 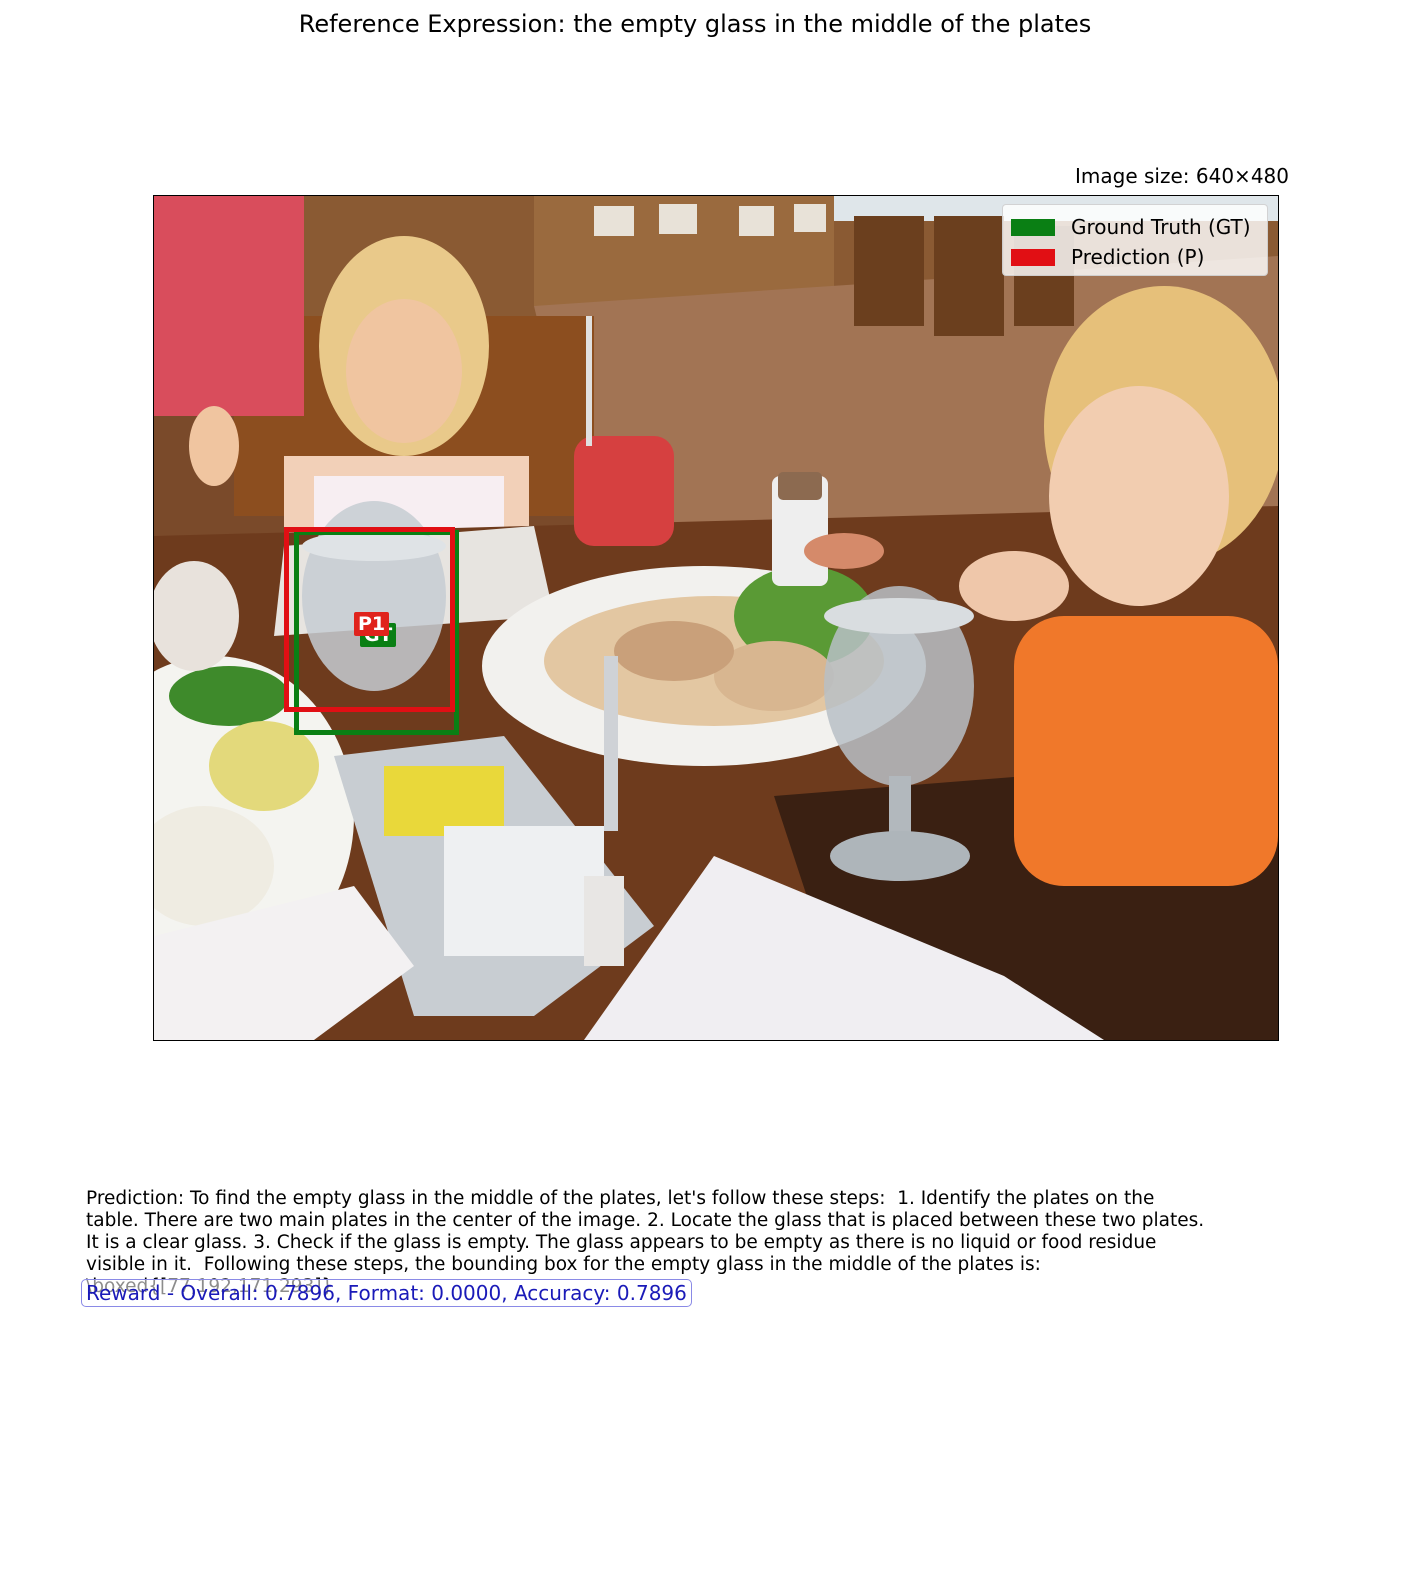 What do you see at coordinates (1138, 257) in the screenshot?
I see `legend-label-prediction: Prediction (P)` at bounding box center [1138, 257].